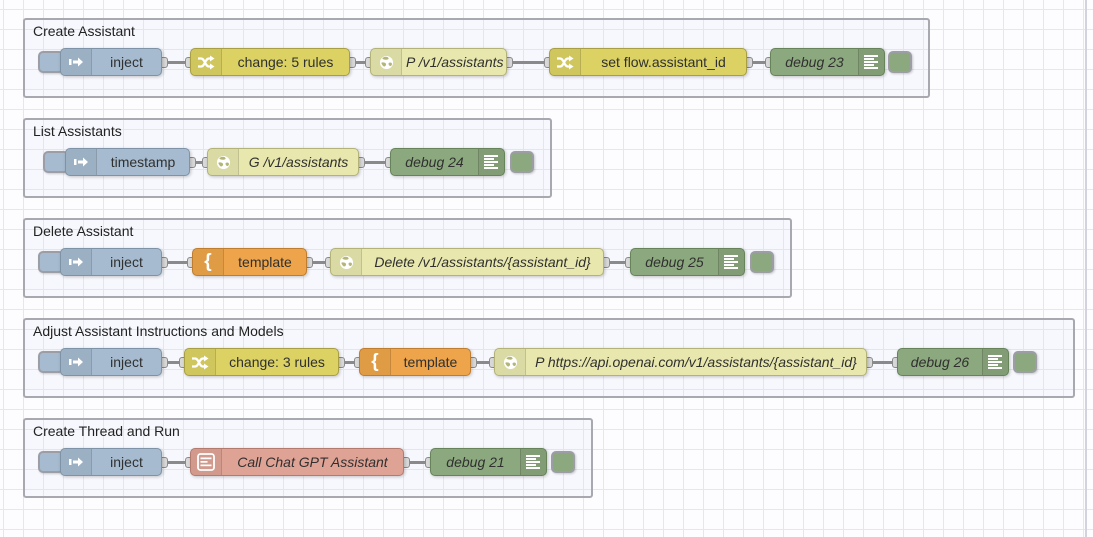 This screenshot has height=537, width=1093. I want to click on node-inject: timestamp, so click(127, 162).